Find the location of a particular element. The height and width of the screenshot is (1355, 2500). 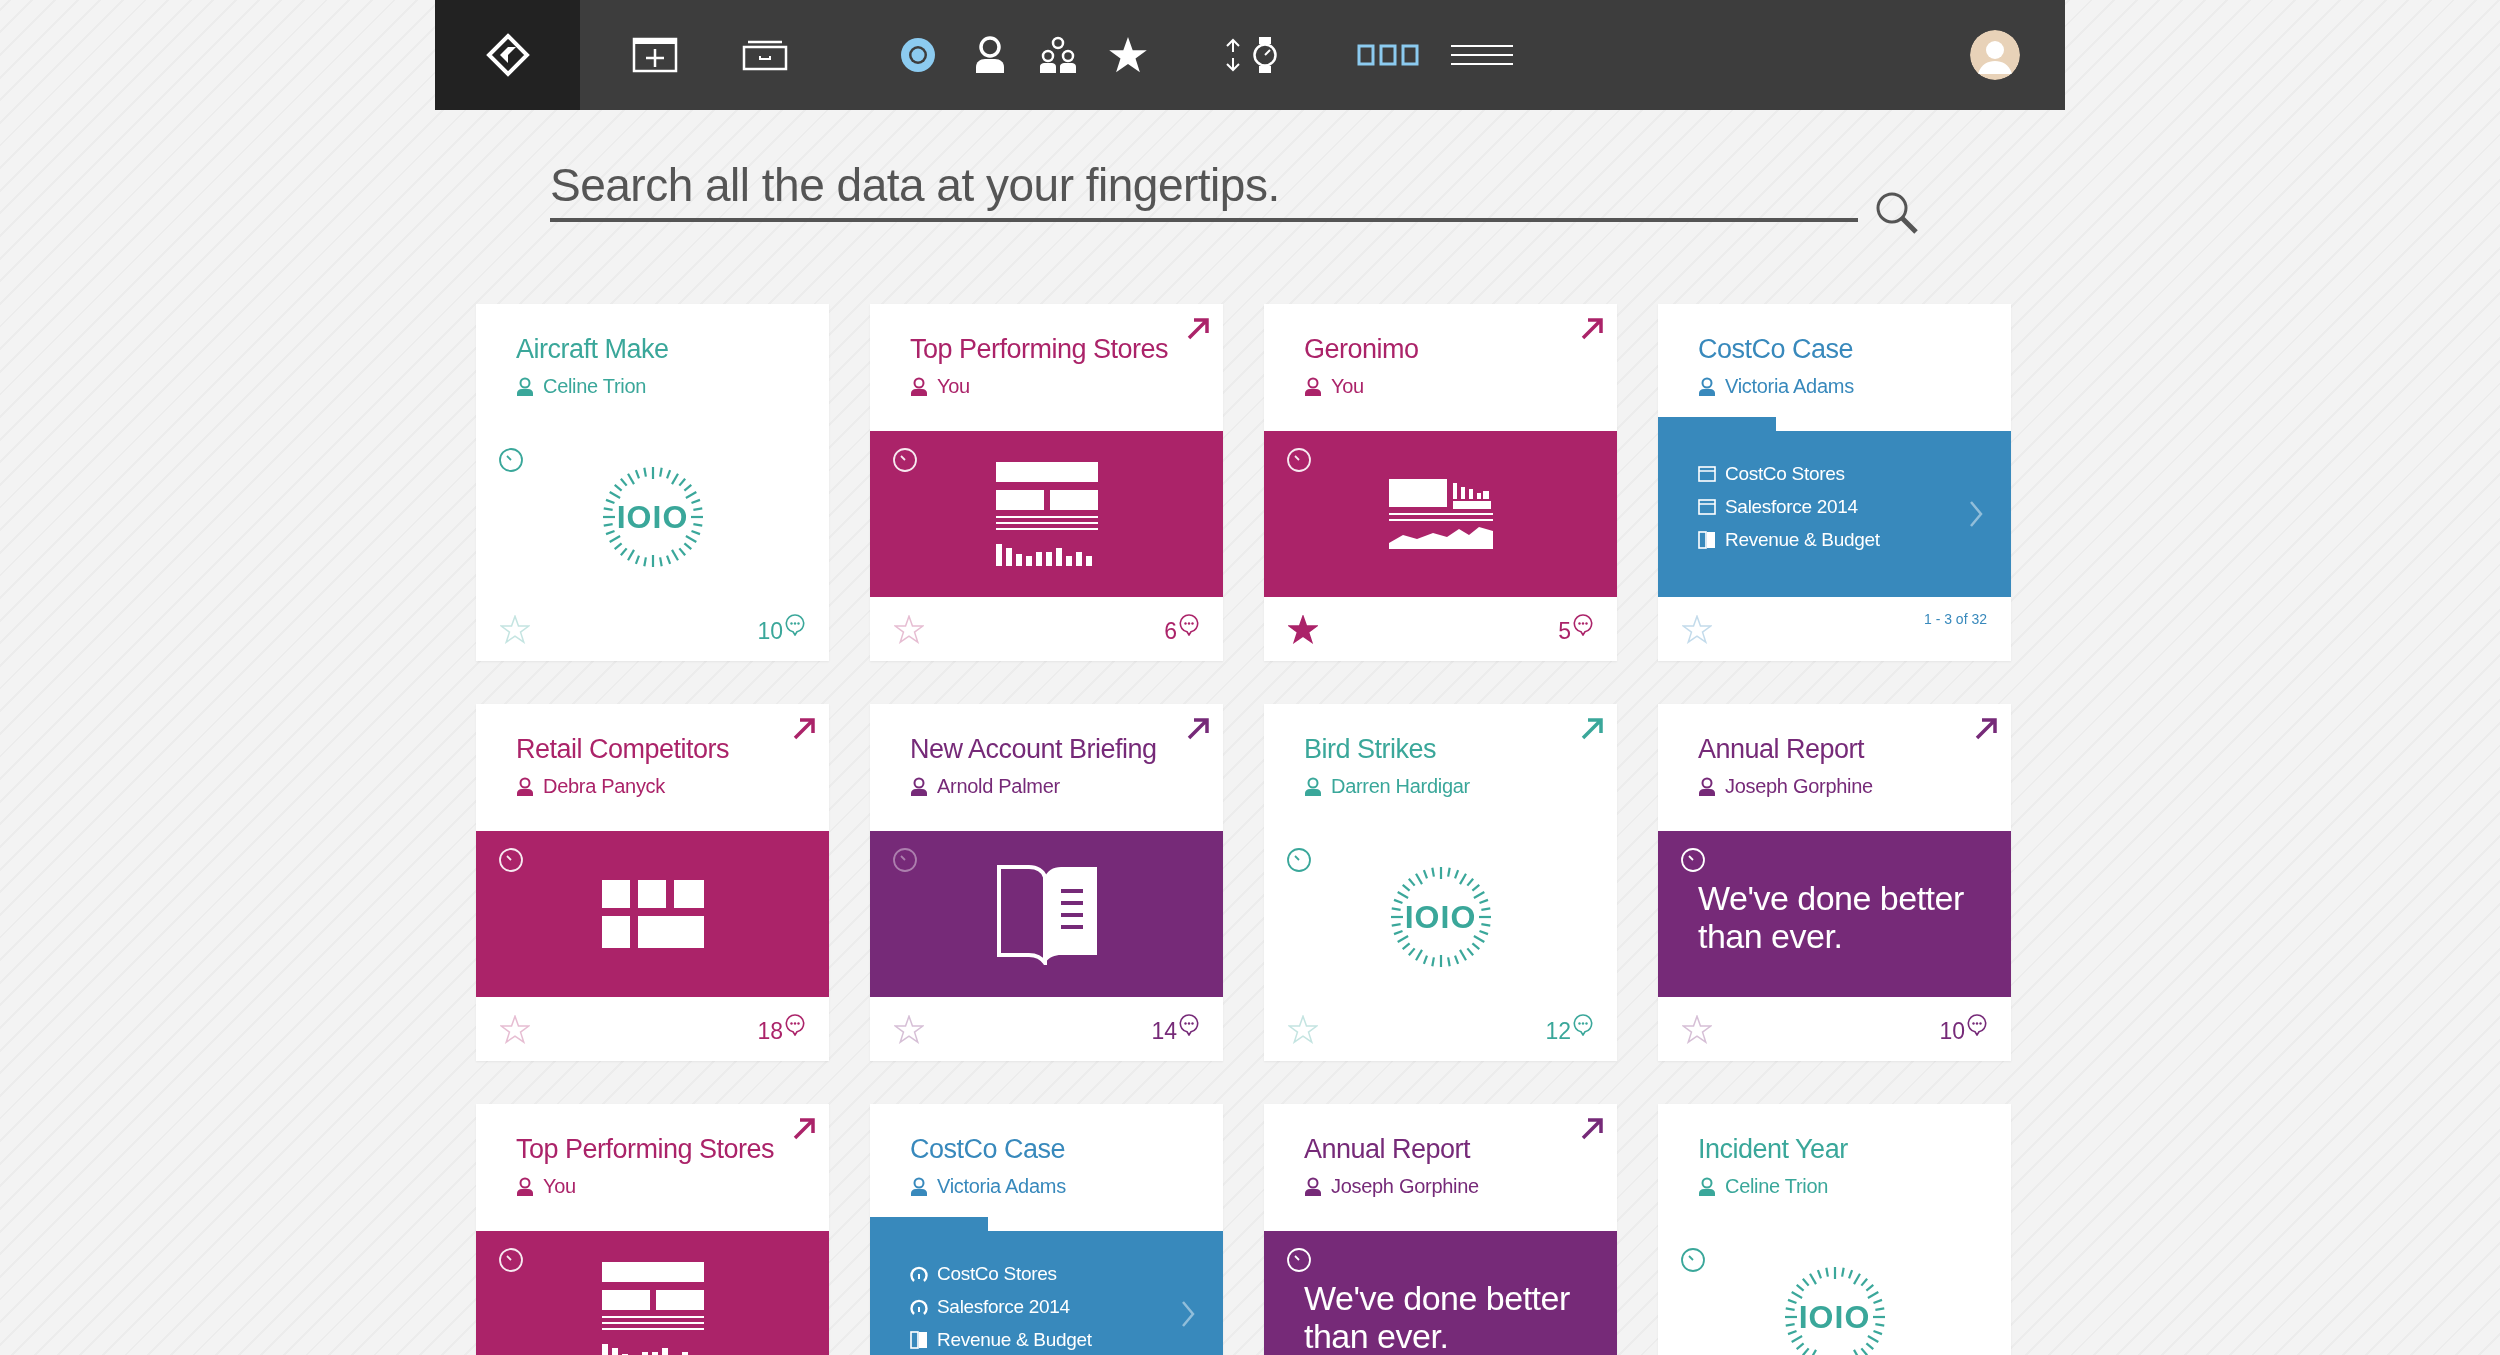

owner-name: Joseph Gorphine is located at coordinates (1799, 786).